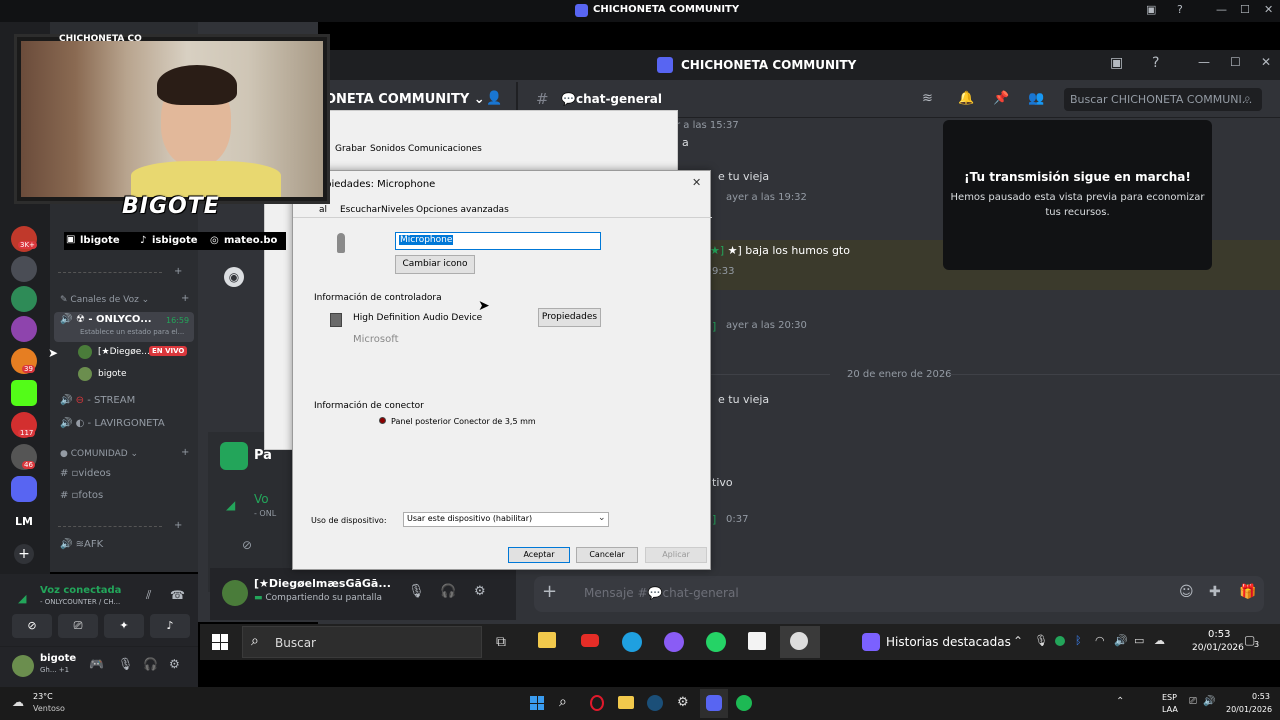 The image size is (1280, 720). I want to click on taskbar-search: ⌕ Buscar, so click(362, 642).